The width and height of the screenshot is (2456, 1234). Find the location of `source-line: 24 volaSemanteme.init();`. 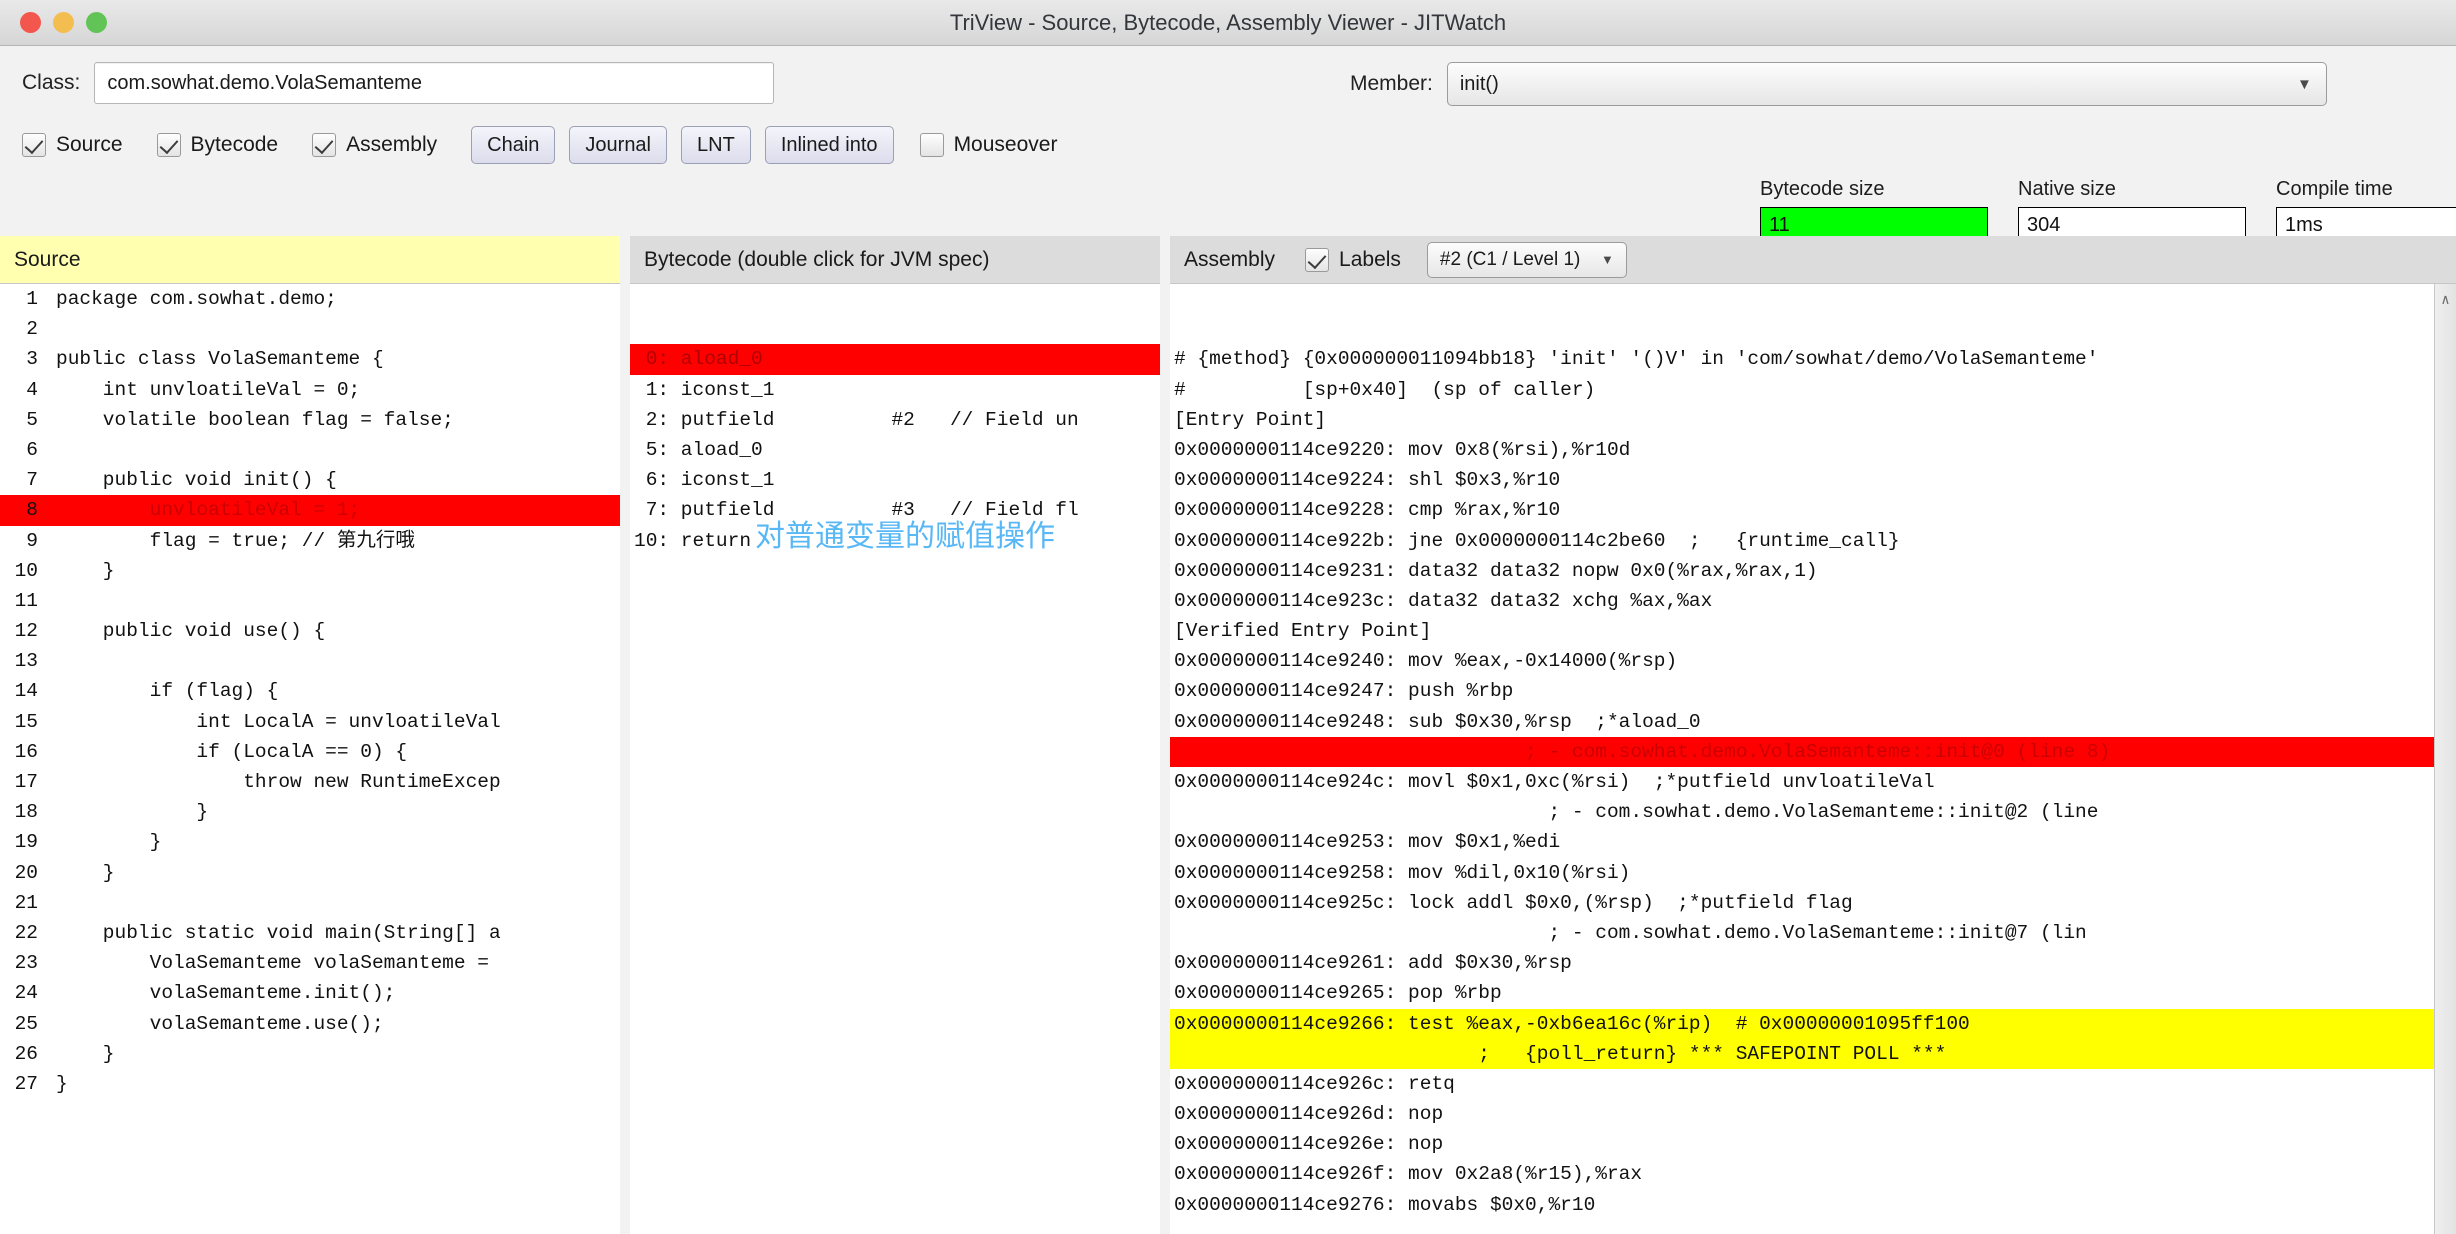

source-line: 24 volaSemanteme.init(); is located at coordinates (310, 993).